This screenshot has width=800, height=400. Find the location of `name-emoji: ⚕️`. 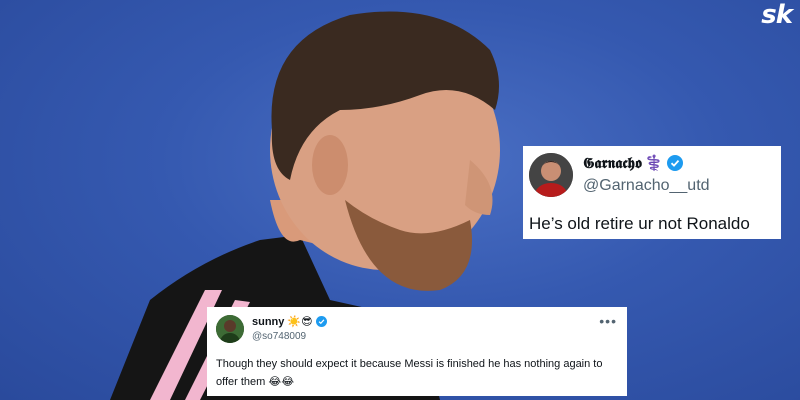

name-emoji: ⚕️ is located at coordinates (654, 163).